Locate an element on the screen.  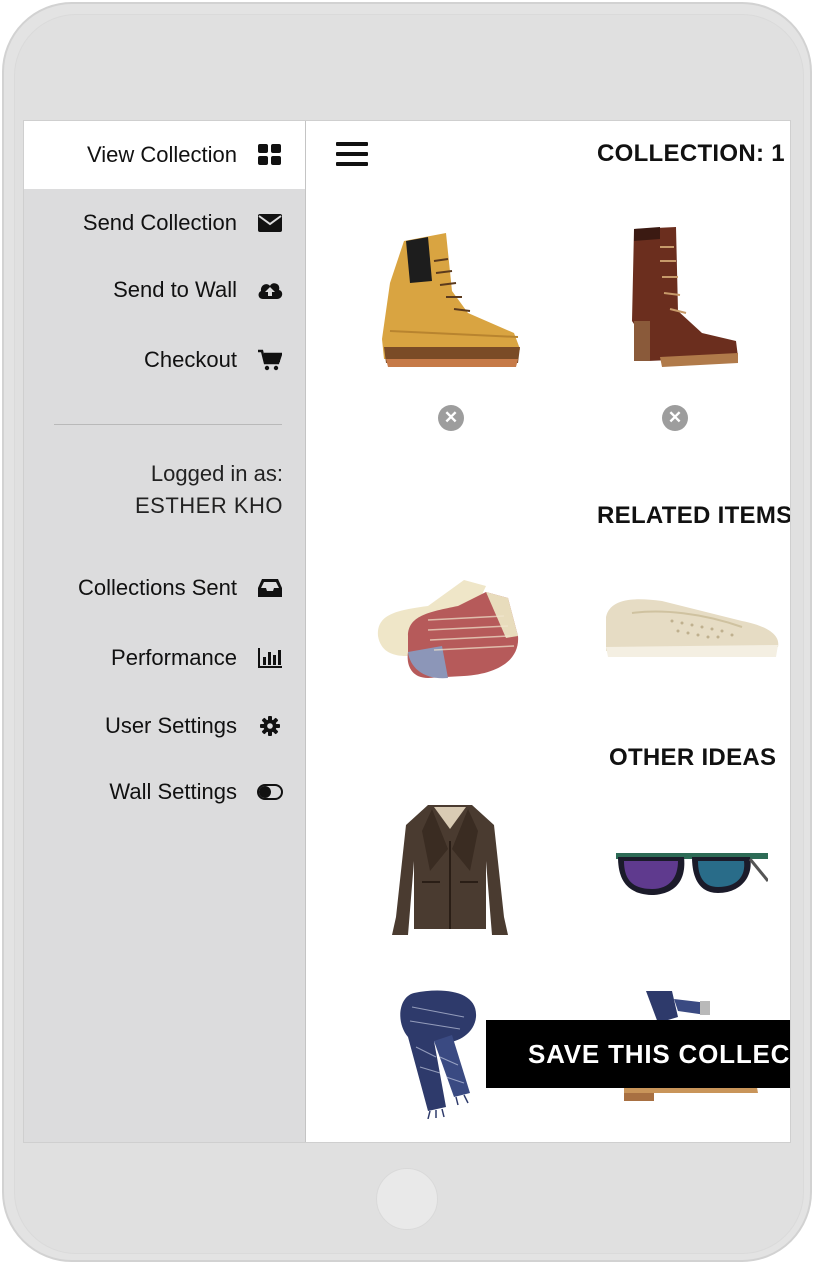
product-leather-jacket is located at coordinates (450, 869).